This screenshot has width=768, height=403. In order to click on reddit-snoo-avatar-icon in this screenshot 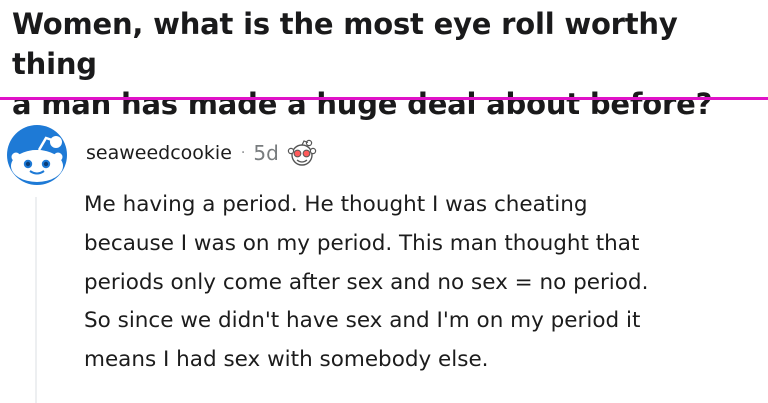, I will do `click(37, 155)`.